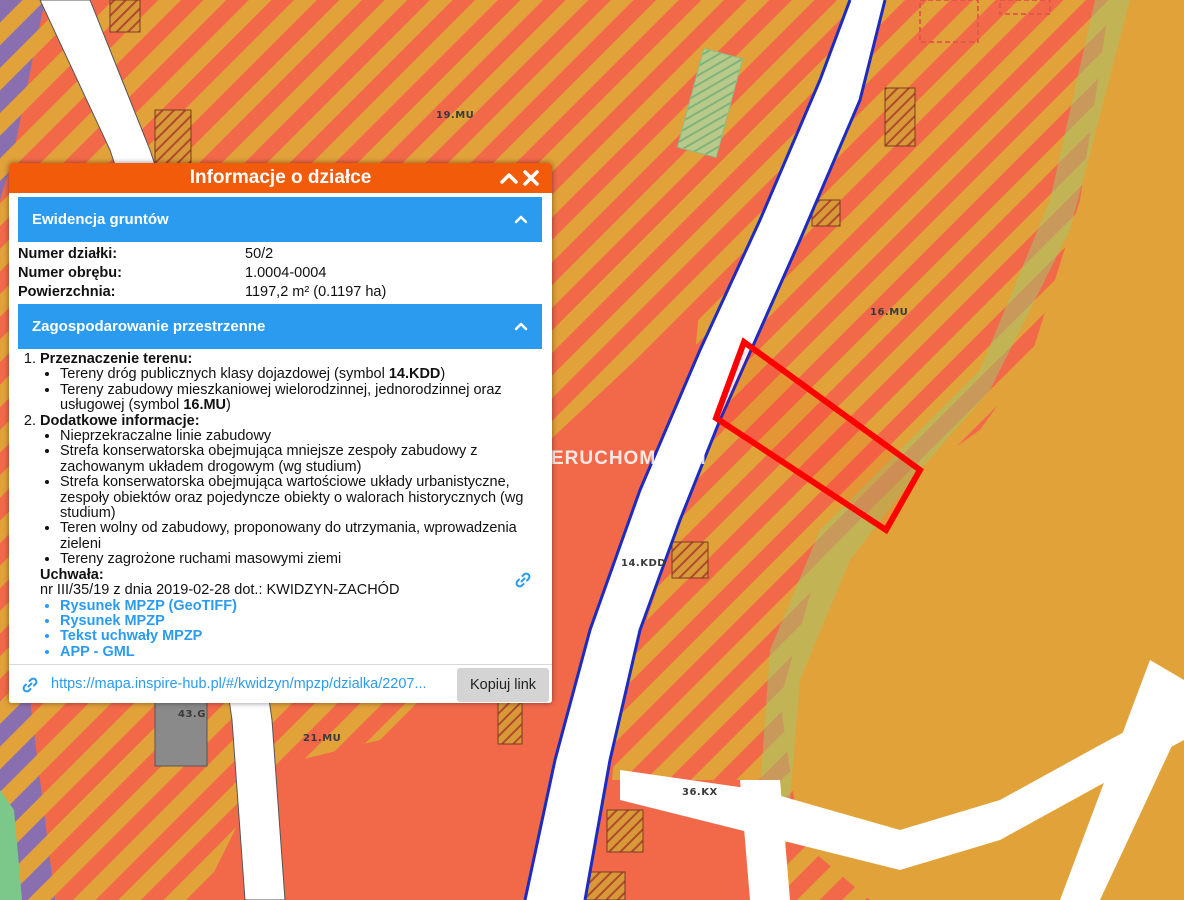  What do you see at coordinates (280, 219) in the screenshot?
I see `section-ewidencja-gruntow: Ewidencja gruntów` at bounding box center [280, 219].